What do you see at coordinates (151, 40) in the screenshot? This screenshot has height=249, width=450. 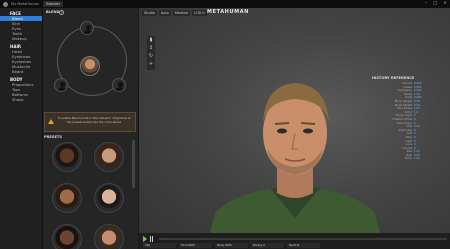 I see `select-tool-icon: ▮` at bounding box center [151, 40].